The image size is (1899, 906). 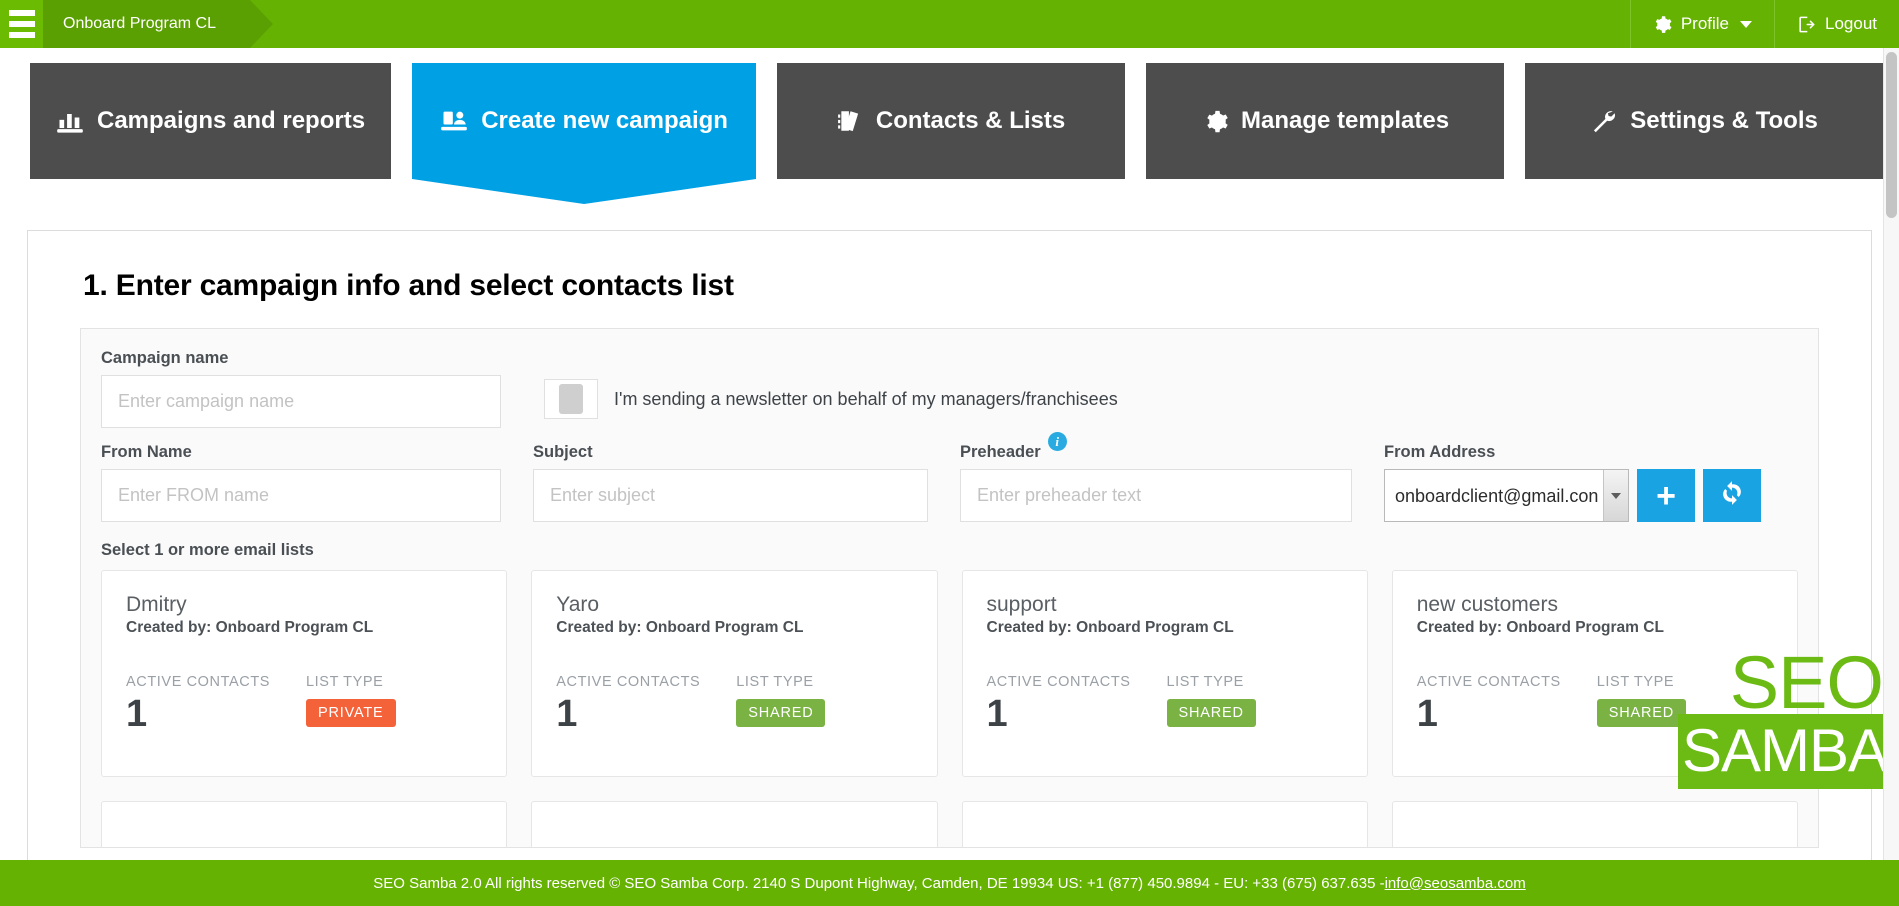 I want to click on from-name-input, so click(x=301, y=495).